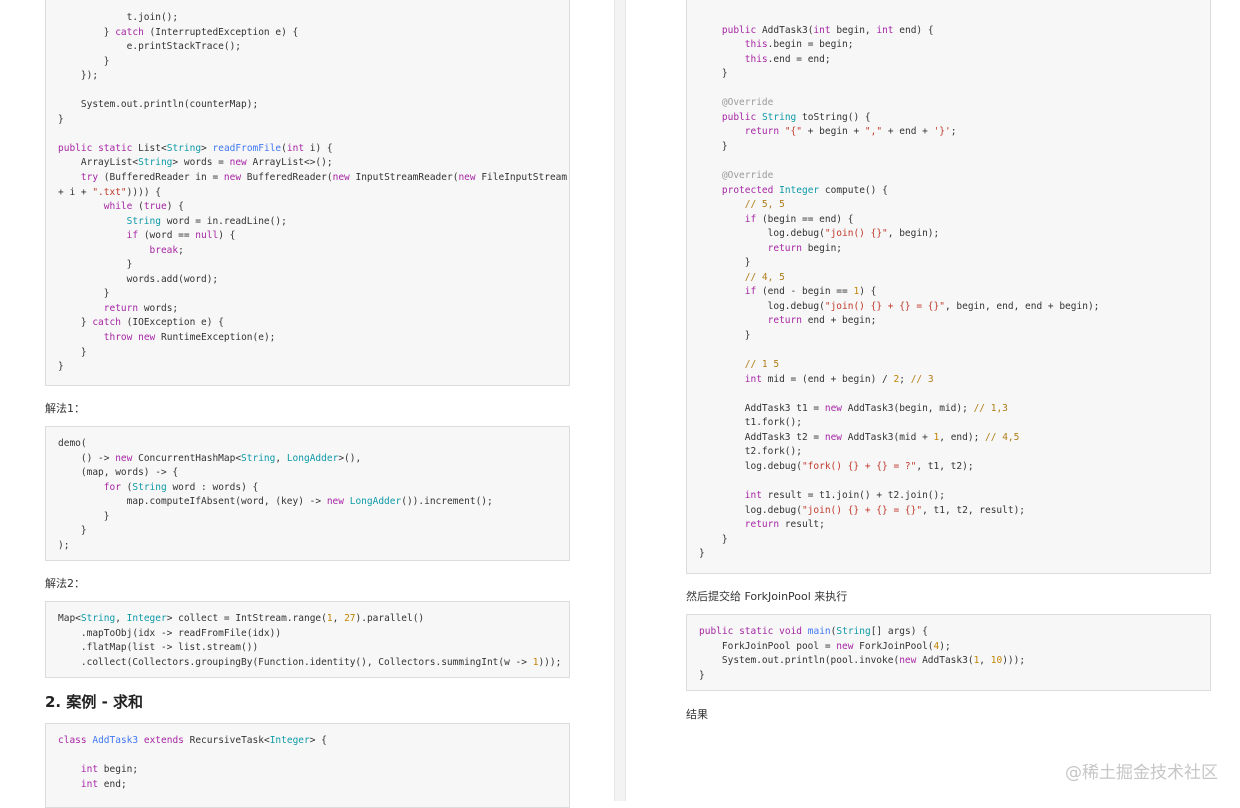  I want to click on code-line: } catch (IOException e) {, so click(141, 323).